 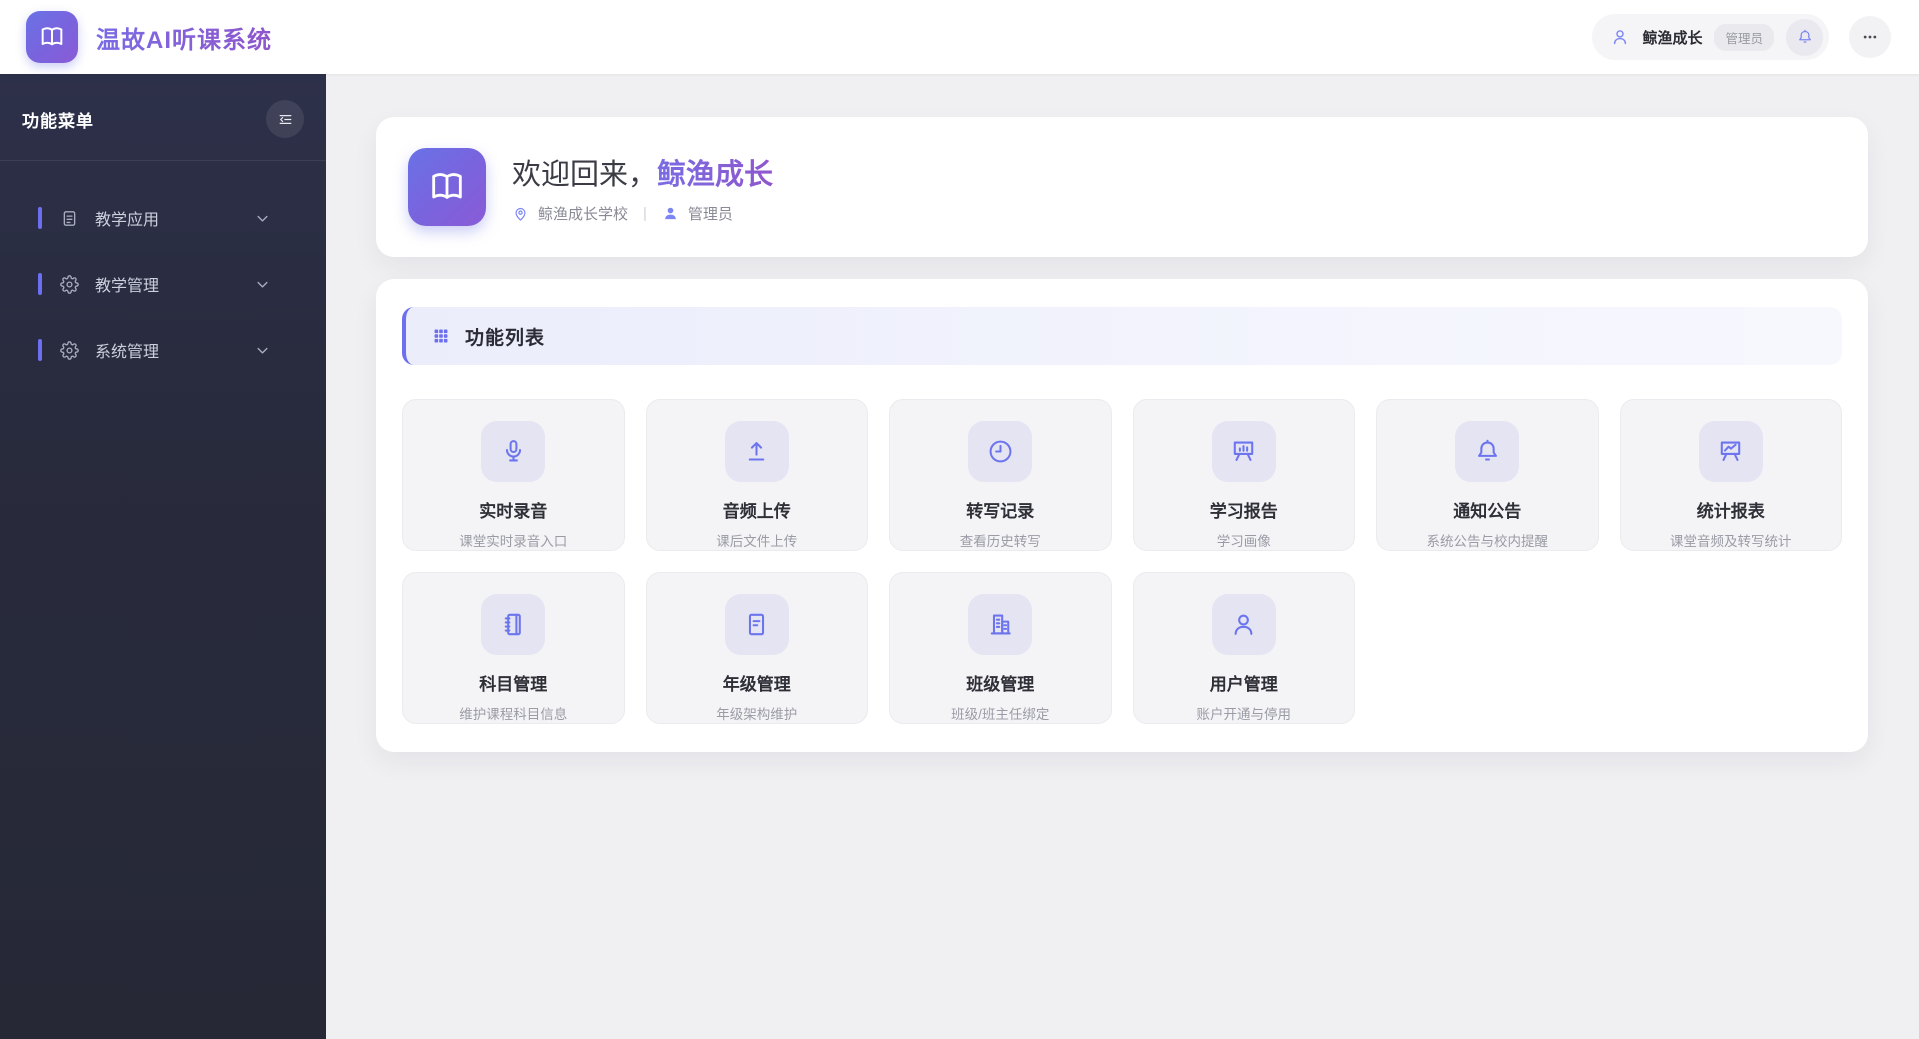 I want to click on header-actions: 鲸渔成长 管理员, so click(x=1741, y=37).